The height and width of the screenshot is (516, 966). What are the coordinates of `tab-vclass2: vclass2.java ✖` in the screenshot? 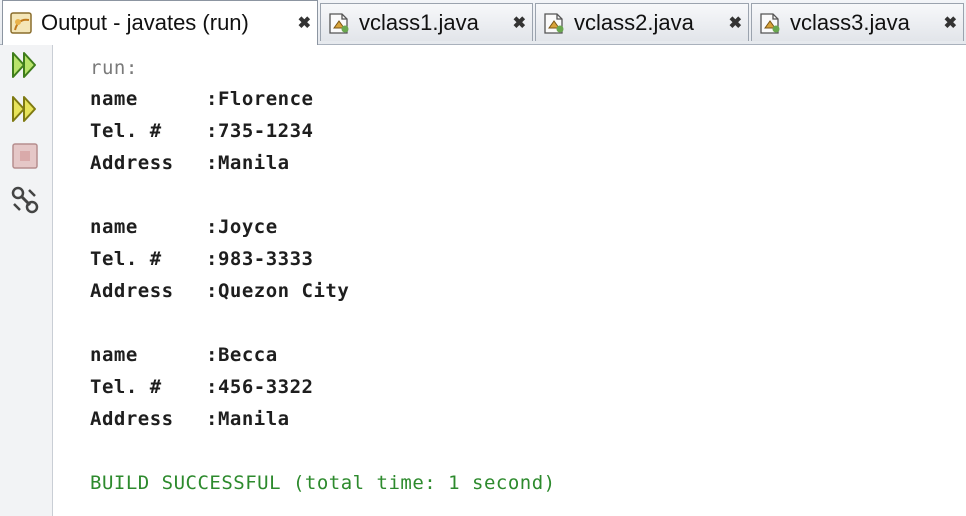 It's located at (642, 22).